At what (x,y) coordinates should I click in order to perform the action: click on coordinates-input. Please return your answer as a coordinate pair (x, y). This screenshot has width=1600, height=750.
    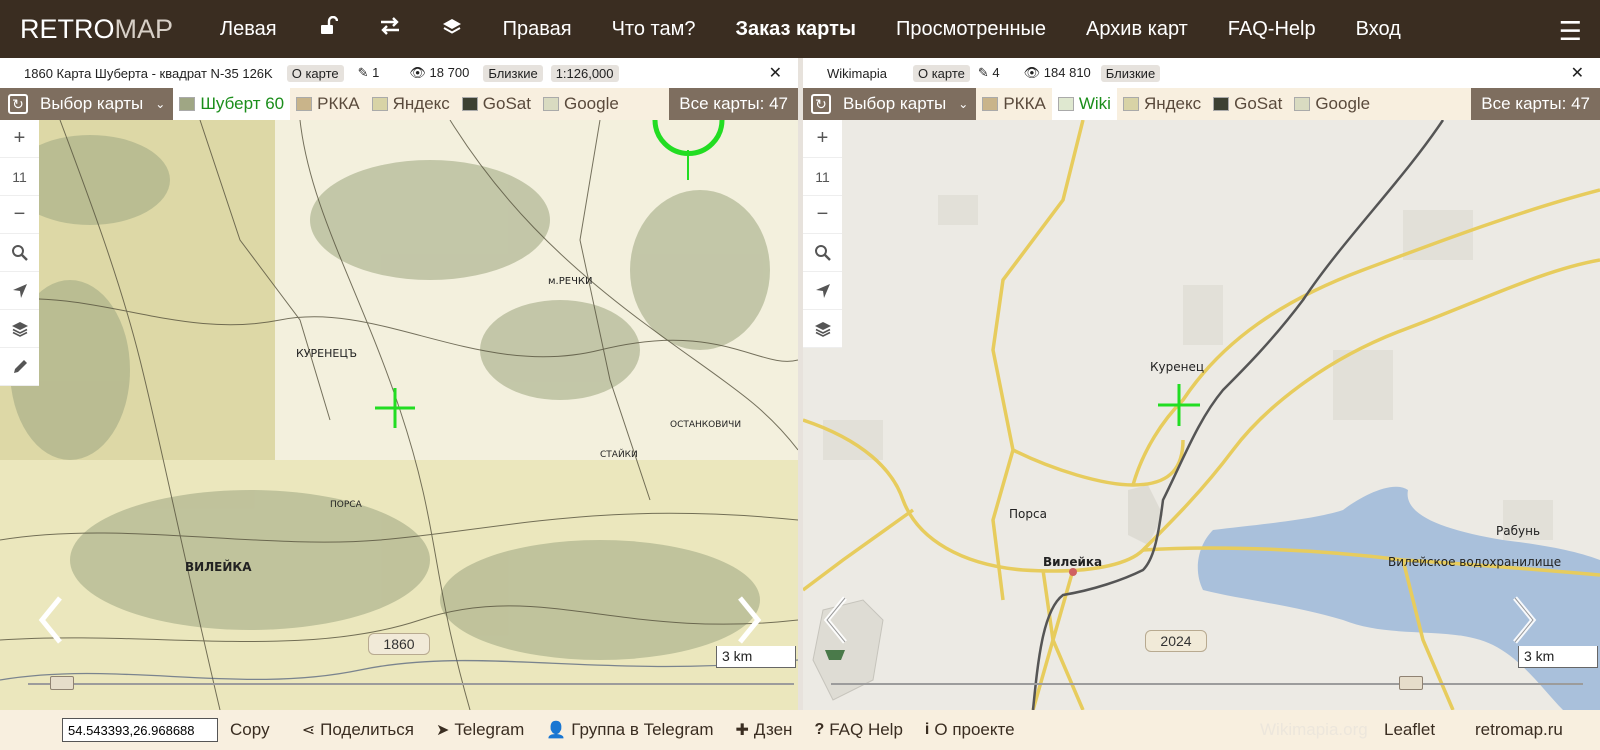
    Looking at the image, I should click on (140, 730).